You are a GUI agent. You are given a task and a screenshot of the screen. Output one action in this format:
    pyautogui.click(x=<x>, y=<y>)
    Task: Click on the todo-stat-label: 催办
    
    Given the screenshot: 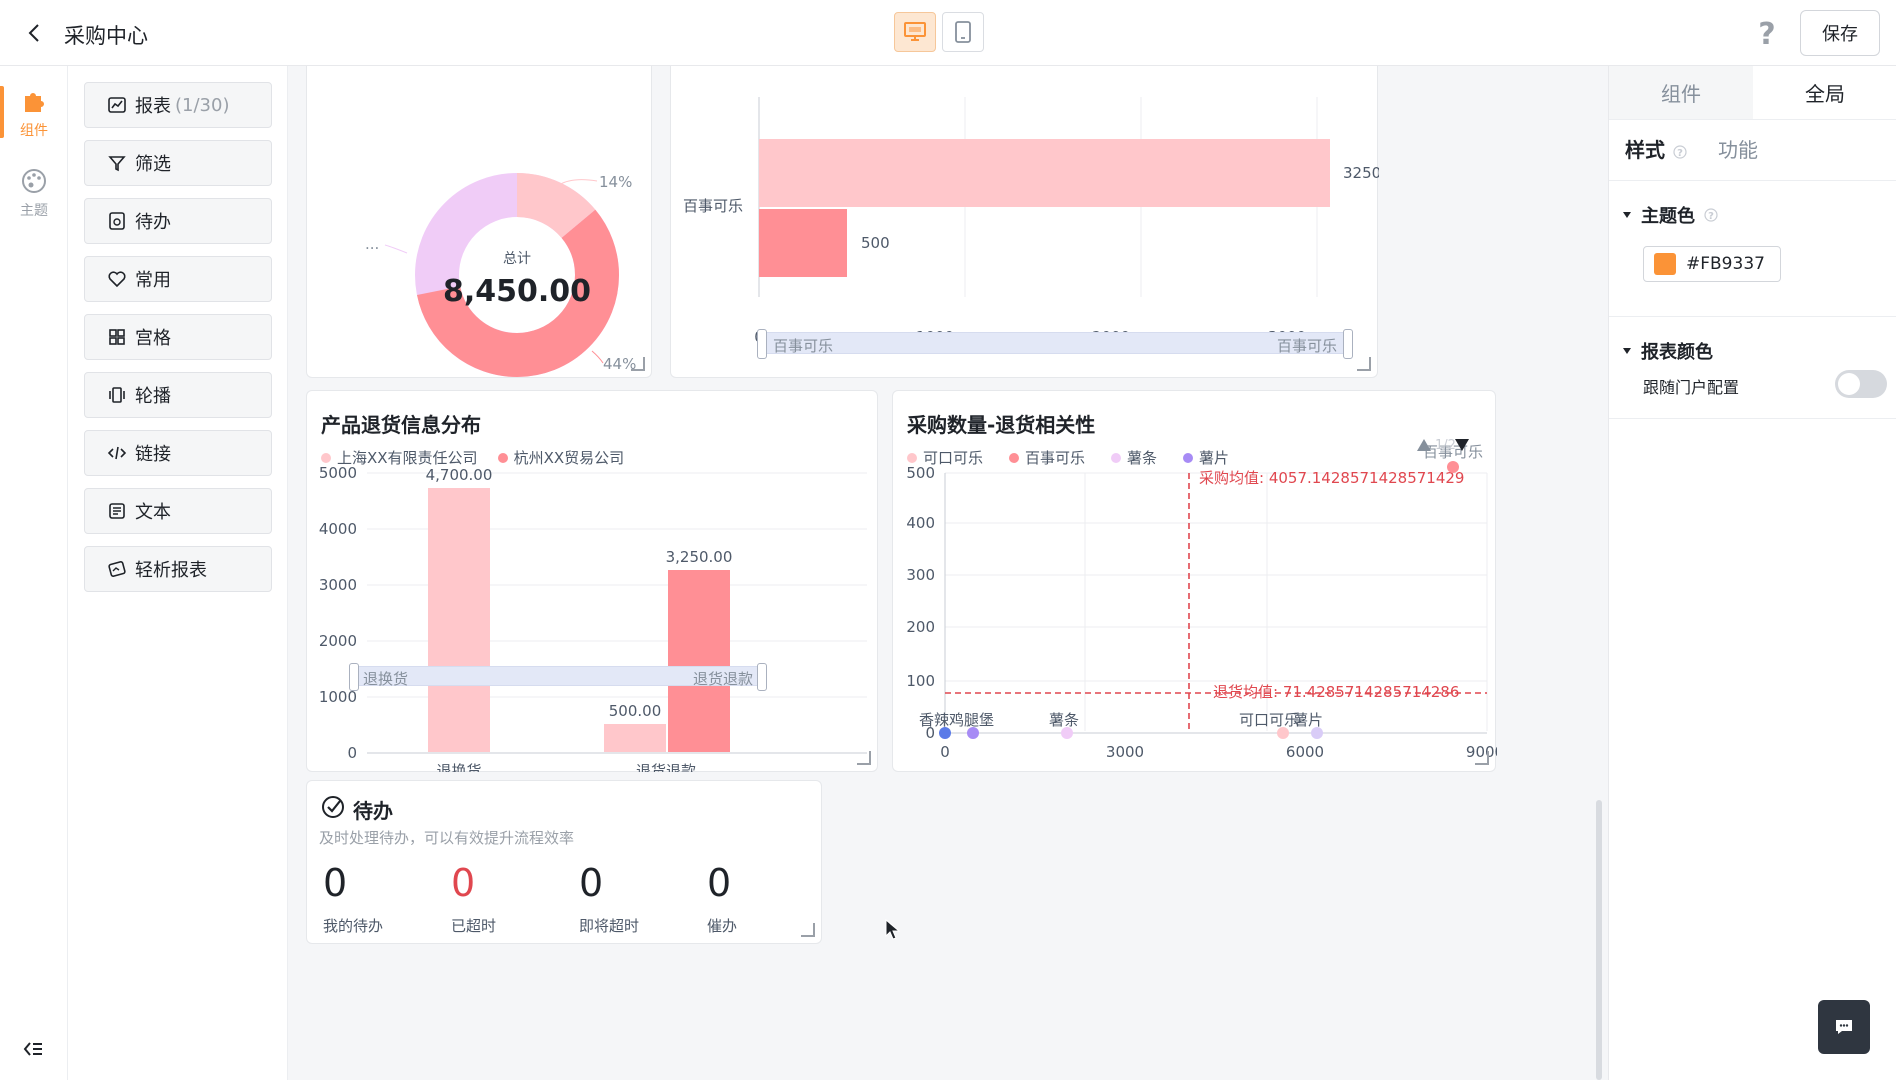 What is the action you would take?
    pyautogui.click(x=722, y=926)
    